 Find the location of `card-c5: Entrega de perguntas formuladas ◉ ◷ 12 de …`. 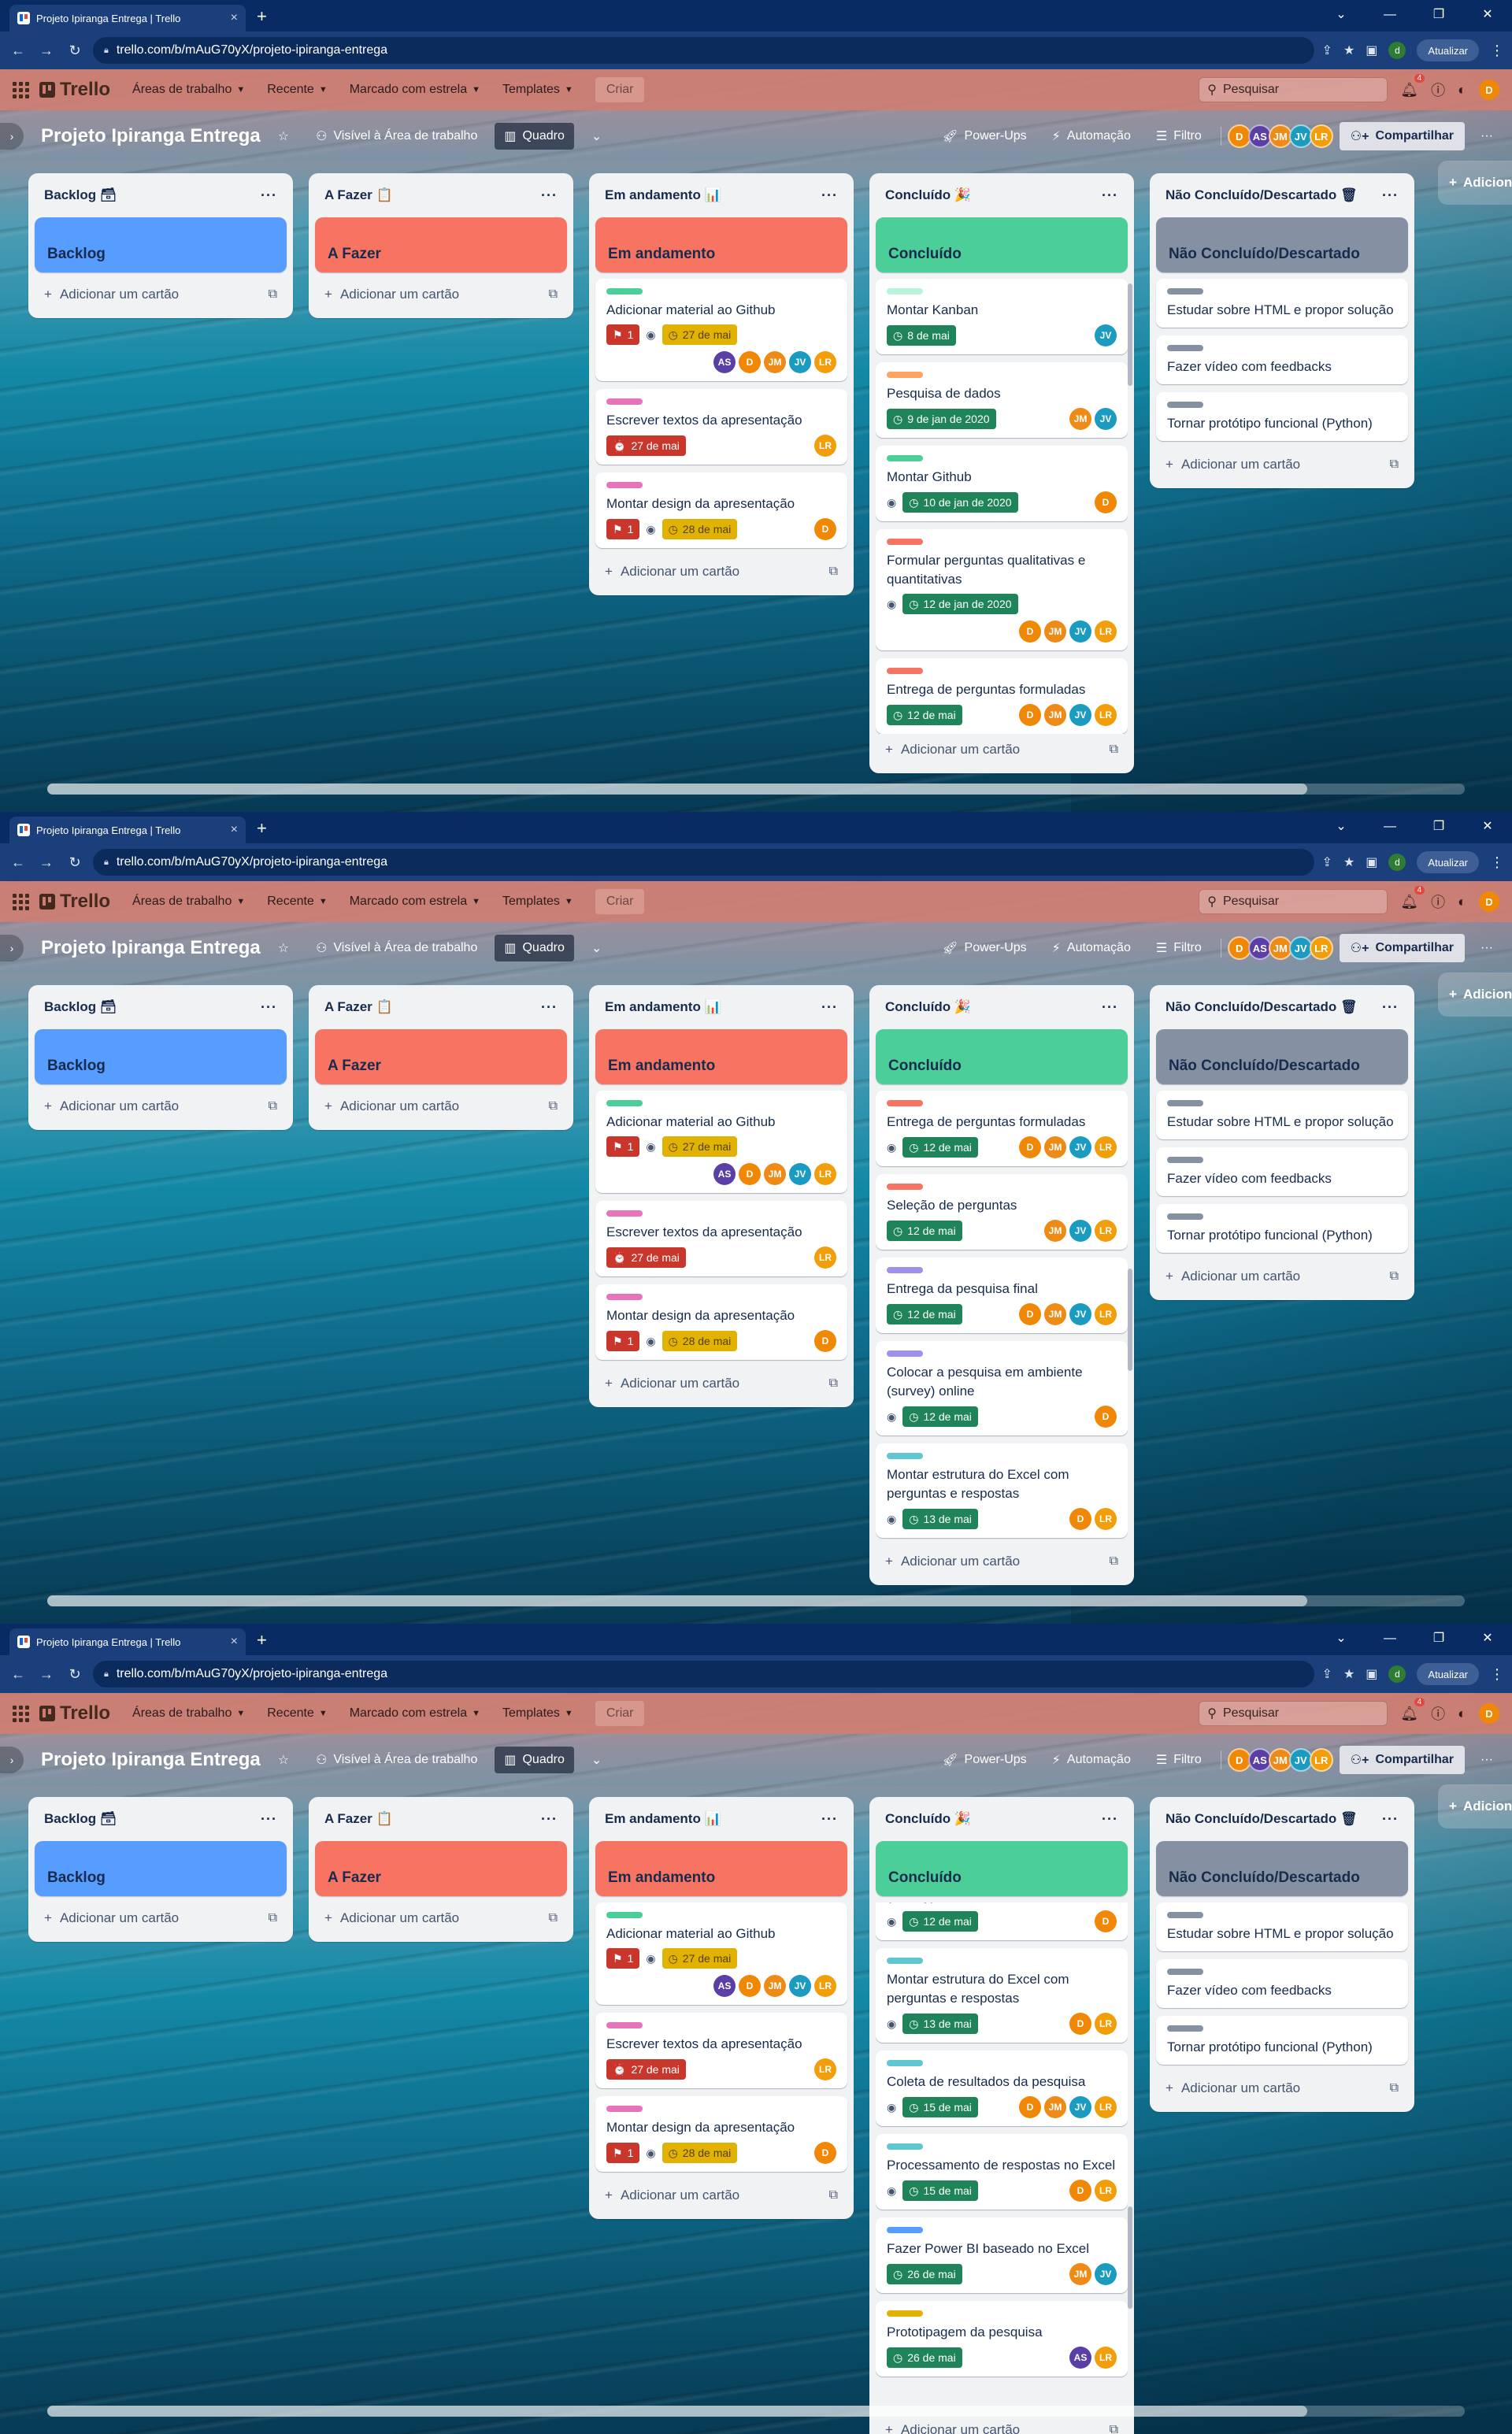

card-c5: Entrega de perguntas formuladas ◉ ◷ 12 de … is located at coordinates (1002, 1128).